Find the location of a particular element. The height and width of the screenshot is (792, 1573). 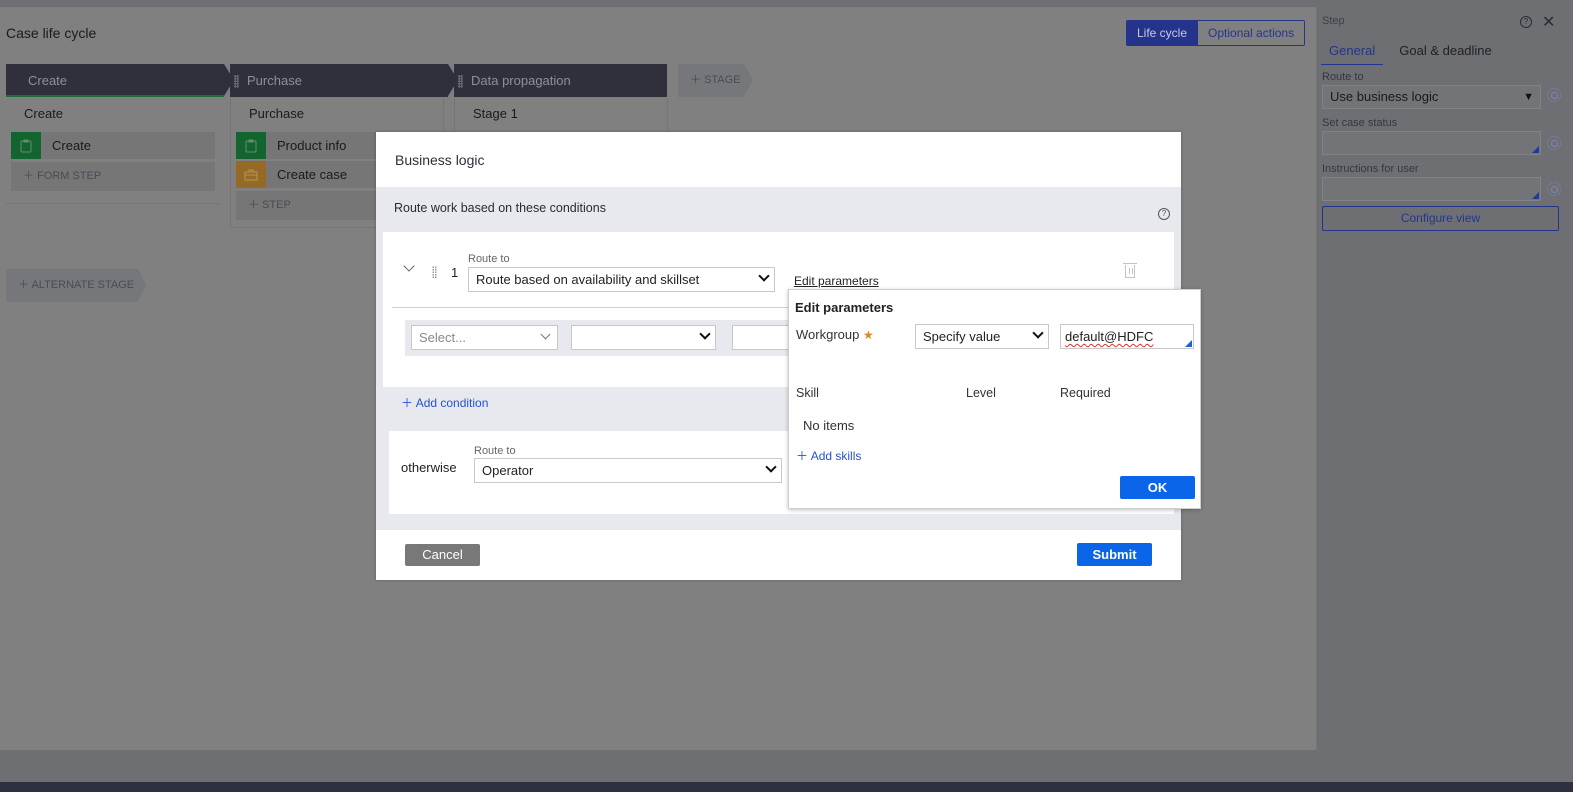

workgroup-mode-select: Specify value is located at coordinates (982, 336).